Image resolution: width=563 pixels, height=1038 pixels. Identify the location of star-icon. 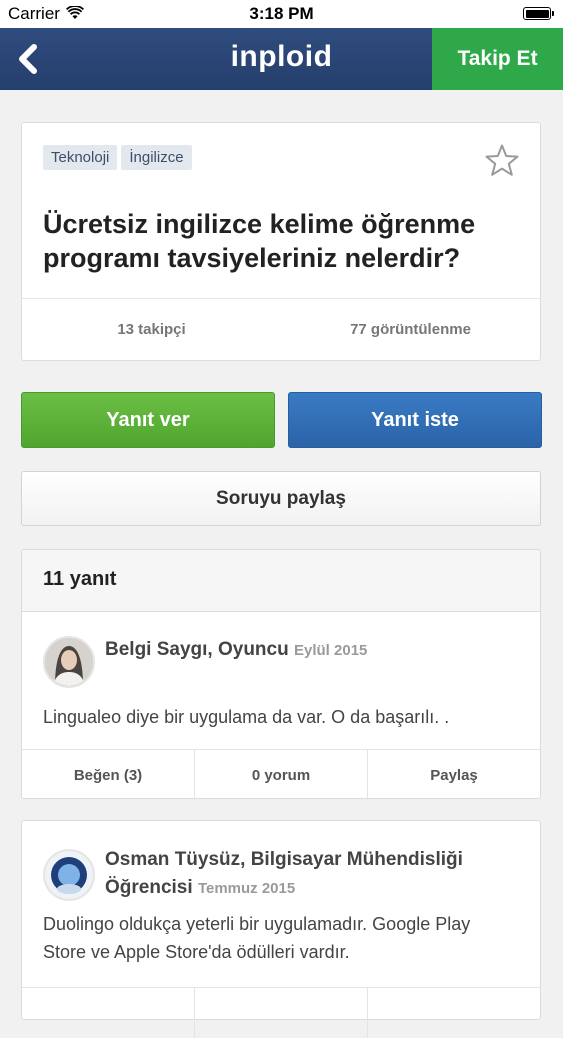
(502, 161).